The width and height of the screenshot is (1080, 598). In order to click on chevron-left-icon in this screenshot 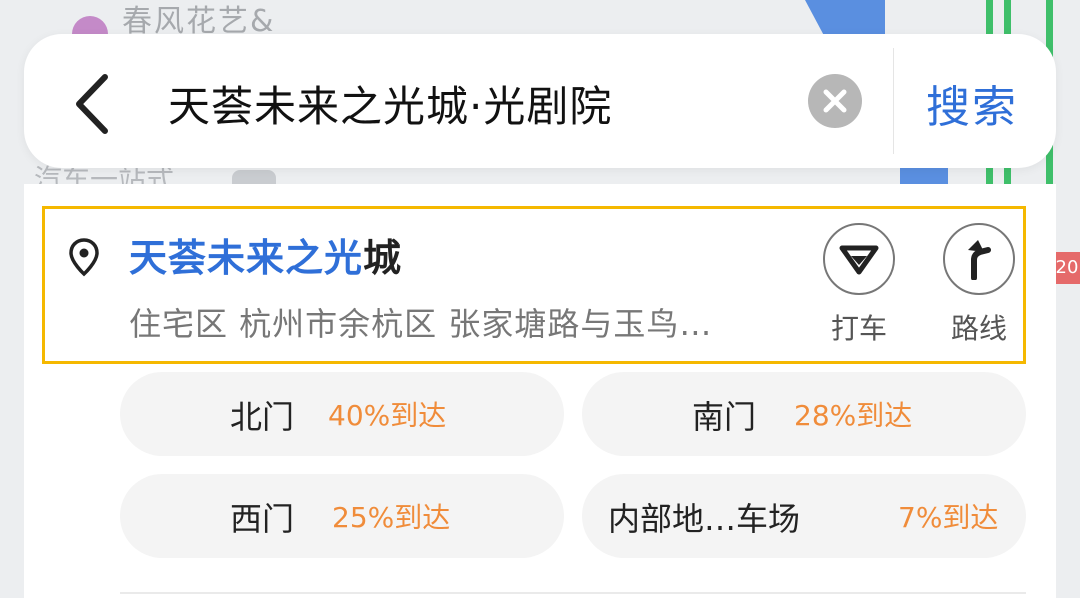, I will do `click(92, 104)`.